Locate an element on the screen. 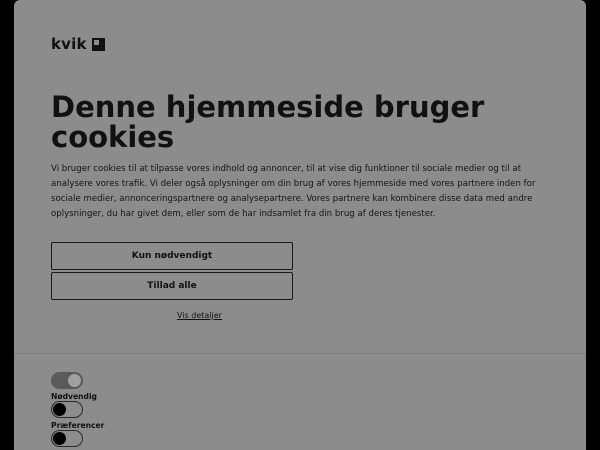 This screenshot has height=450, width=600. brand-wordmark: kvik is located at coordinates (69, 44).